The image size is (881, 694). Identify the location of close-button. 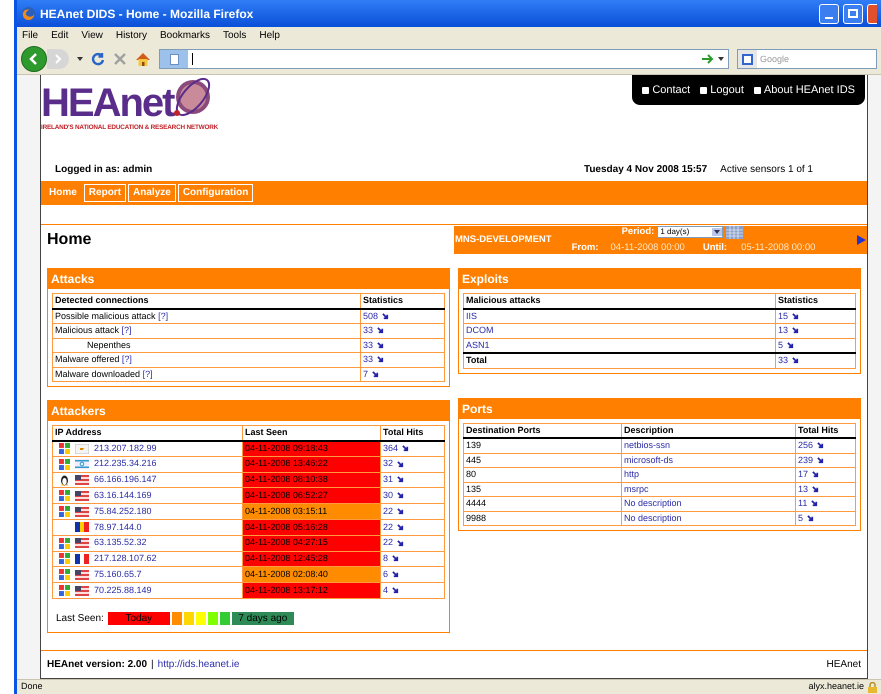
(872, 14).